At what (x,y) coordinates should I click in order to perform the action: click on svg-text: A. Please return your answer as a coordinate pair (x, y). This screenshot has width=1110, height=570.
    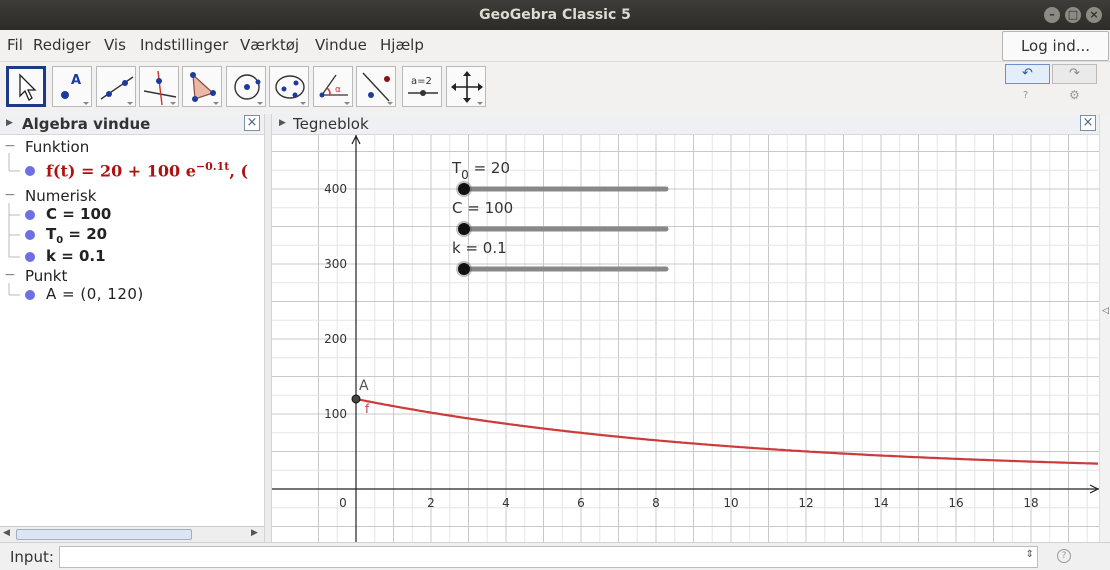
    Looking at the image, I should click on (76, 80).